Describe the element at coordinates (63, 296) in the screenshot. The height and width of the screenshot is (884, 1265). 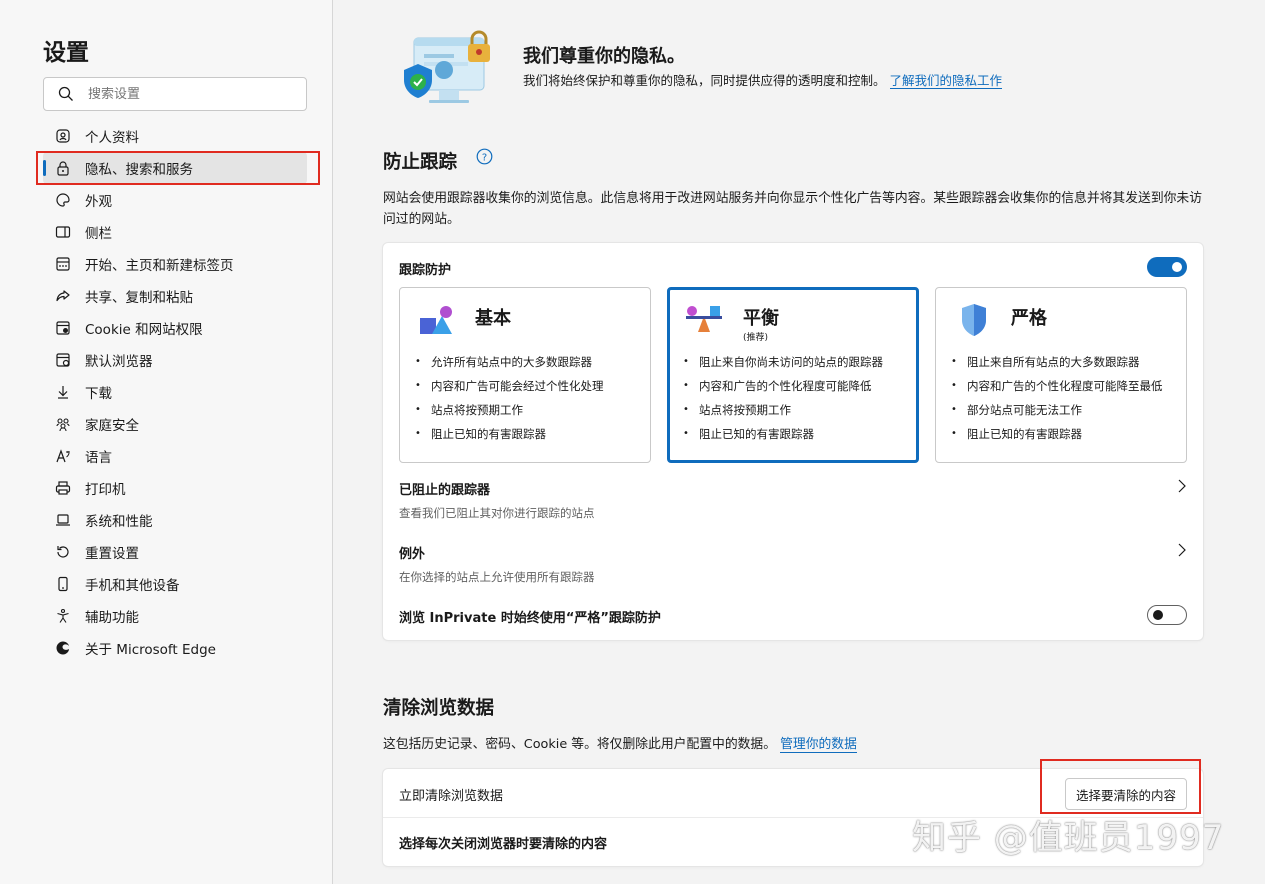
I see `share-icon` at that location.